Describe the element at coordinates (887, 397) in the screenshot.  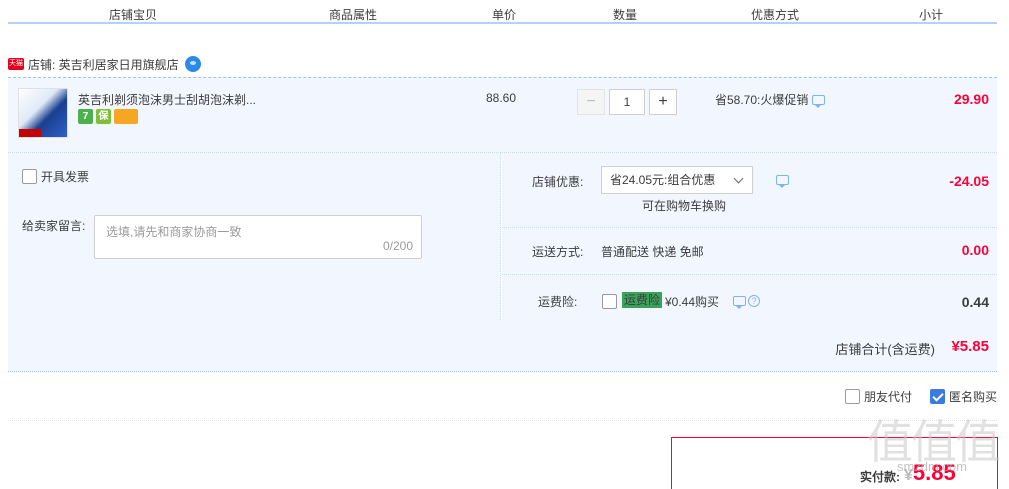
I see `friend-pay-label: 朋友代付` at that location.